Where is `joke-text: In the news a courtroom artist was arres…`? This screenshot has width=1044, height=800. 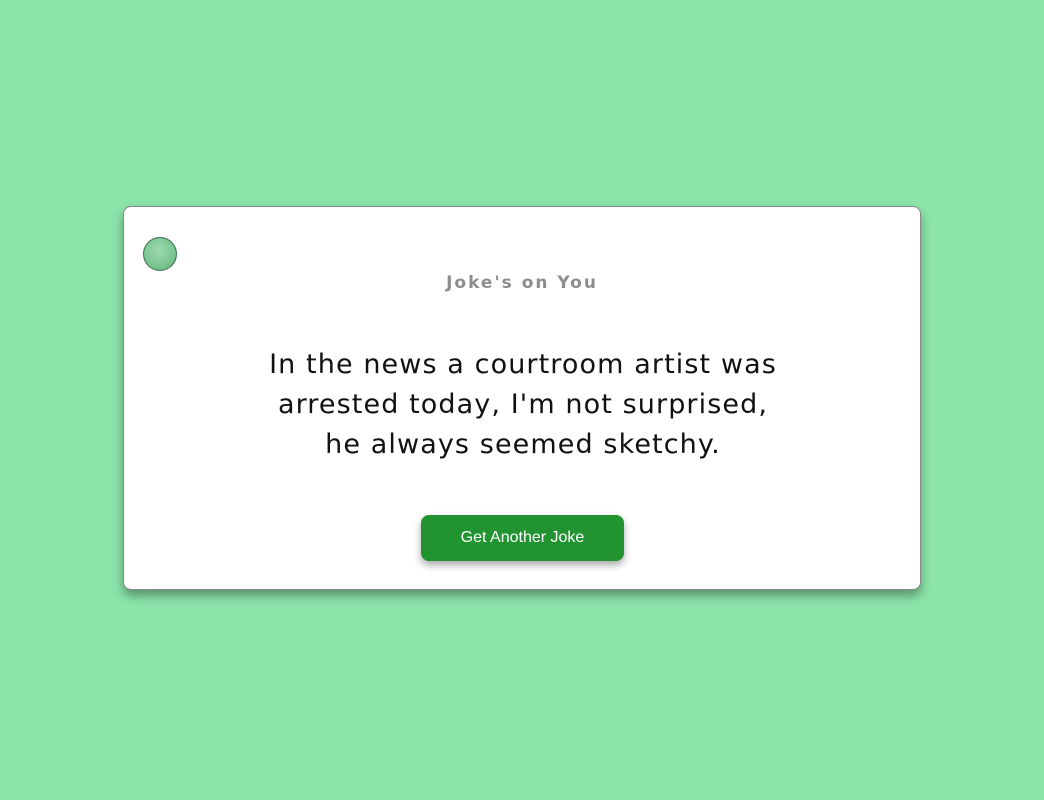
joke-text: In the news a courtroom artist was arres… is located at coordinates (523, 404).